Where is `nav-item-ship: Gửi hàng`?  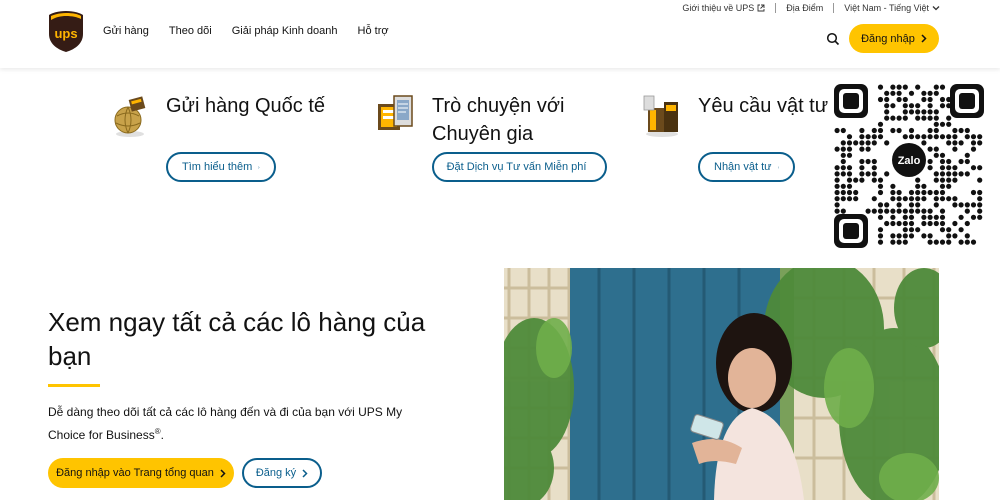 nav-item-ship: Gửi hàng is located at coordinates (126, 31).